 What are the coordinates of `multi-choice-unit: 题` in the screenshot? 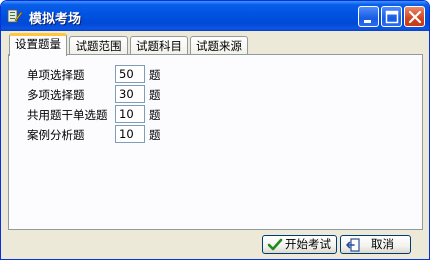 It's located at (155, 95).